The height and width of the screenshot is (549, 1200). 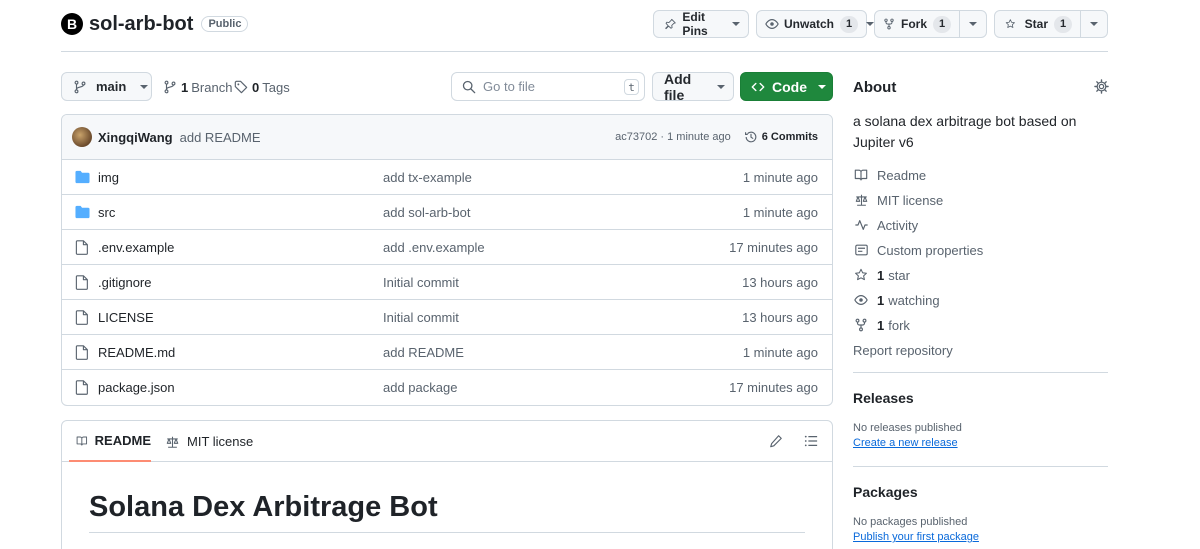 What do you see at coordinates (789, 137) in the screenshot?
I see `commits-count-label: 6 Commits` at bounding box center [789, 137].